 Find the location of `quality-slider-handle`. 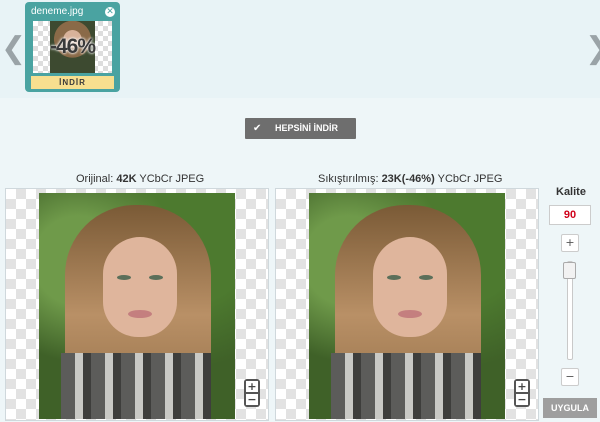

quality-slider-handle is located at coordinates (569, 270).